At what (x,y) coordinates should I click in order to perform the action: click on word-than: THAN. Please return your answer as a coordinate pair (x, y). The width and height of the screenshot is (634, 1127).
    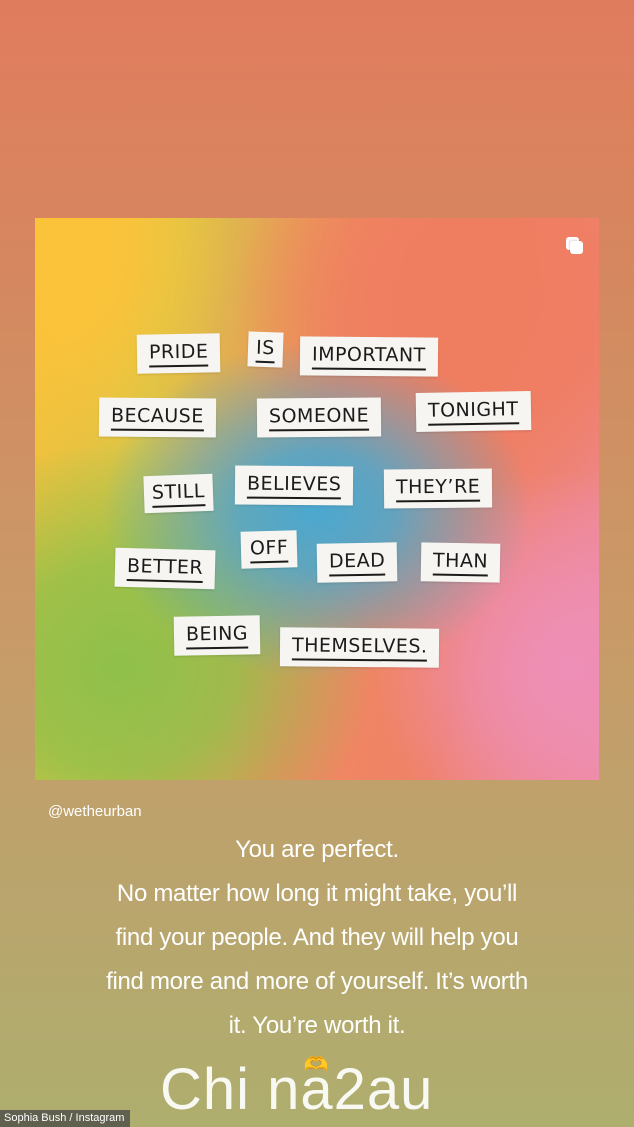
    Looking at the image, I should click on (460, 562).